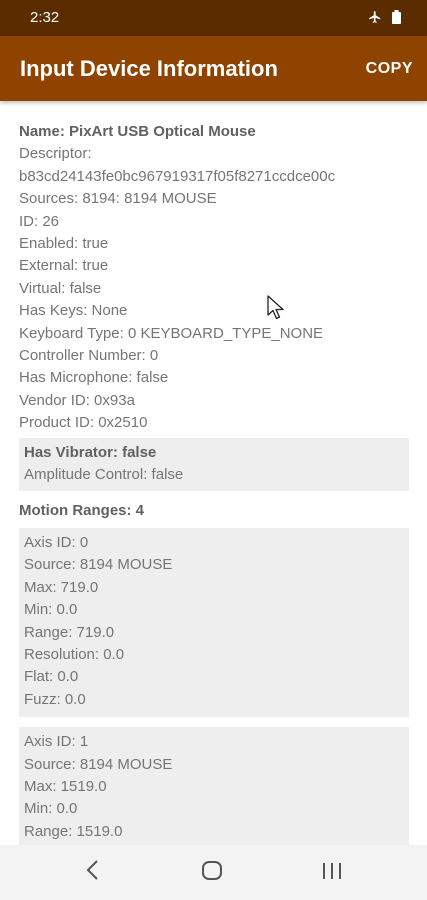  What do you see at coordinates (384, 19) in the screenshot?
I see `status-icons` at bounding box center [384, 19].